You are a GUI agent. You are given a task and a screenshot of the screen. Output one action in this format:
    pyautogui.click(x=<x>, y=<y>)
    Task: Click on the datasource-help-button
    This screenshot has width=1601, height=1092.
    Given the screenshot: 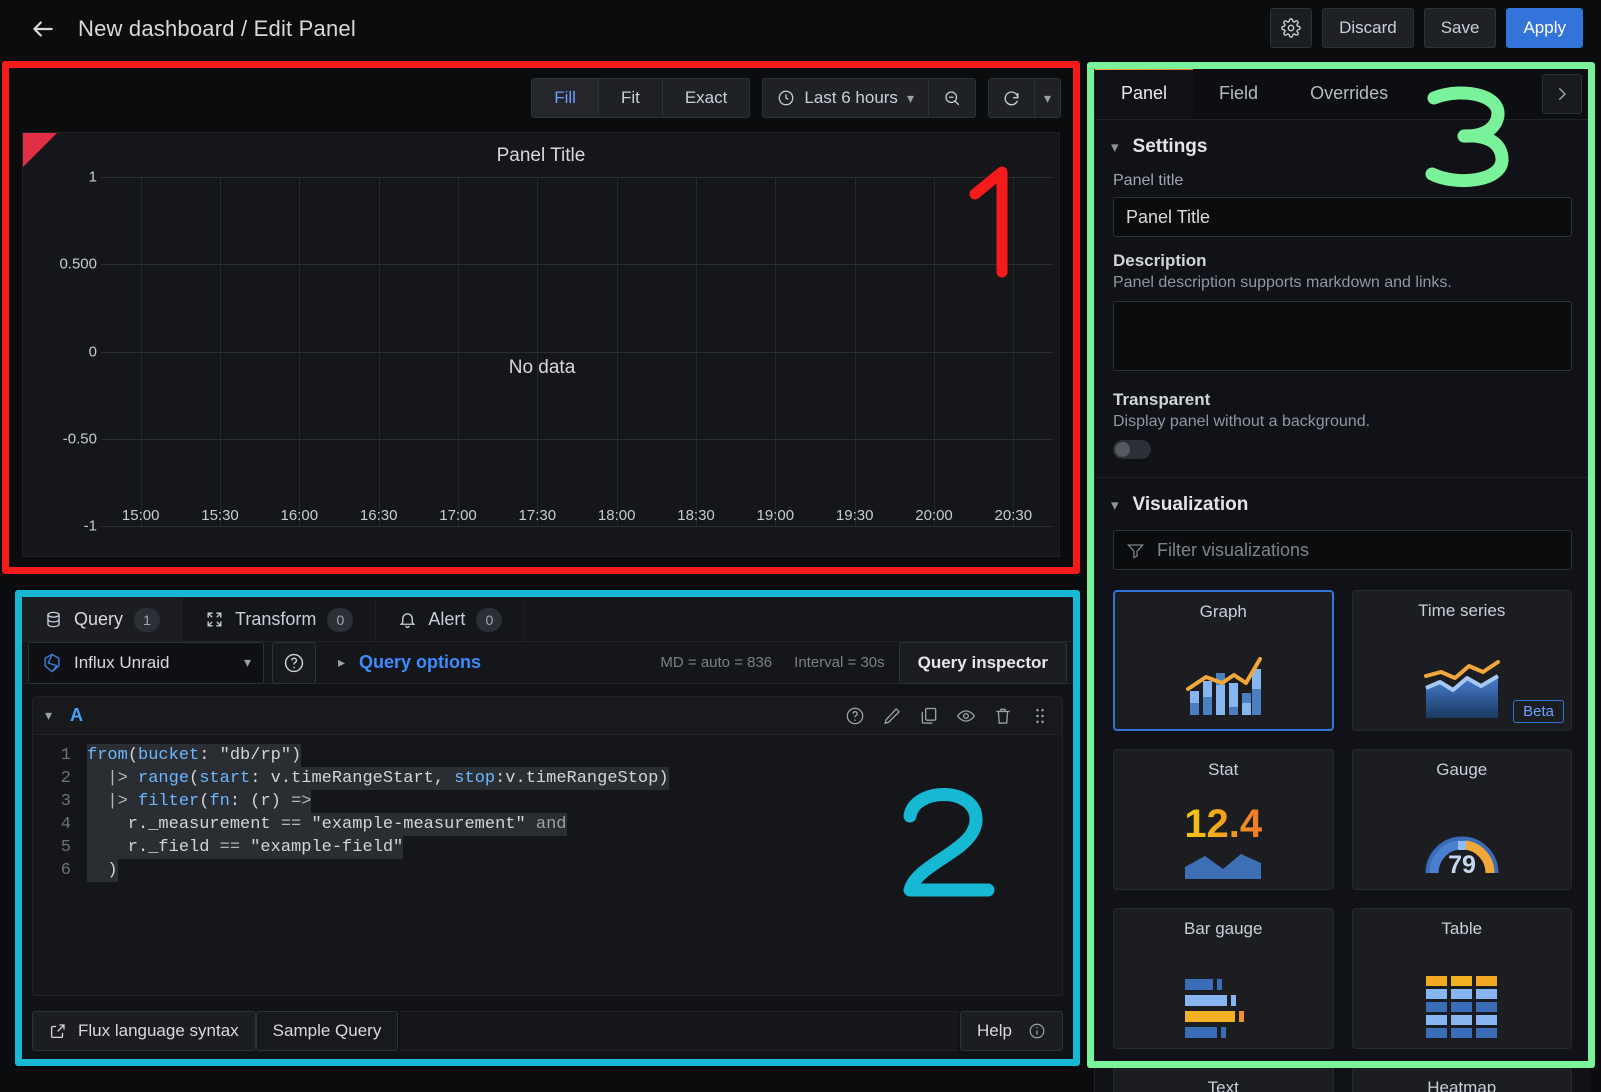 What is the action you would take?
    pyautogui.click(x=294, y=662)
    